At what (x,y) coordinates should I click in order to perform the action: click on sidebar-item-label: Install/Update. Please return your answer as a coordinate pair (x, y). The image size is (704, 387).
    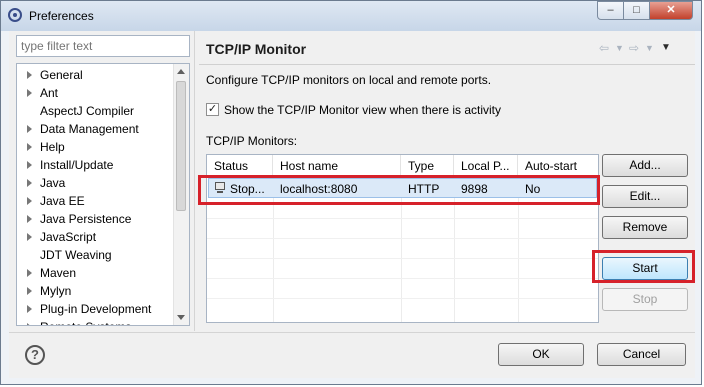
    Looking at the image, I should click on (77, 165).